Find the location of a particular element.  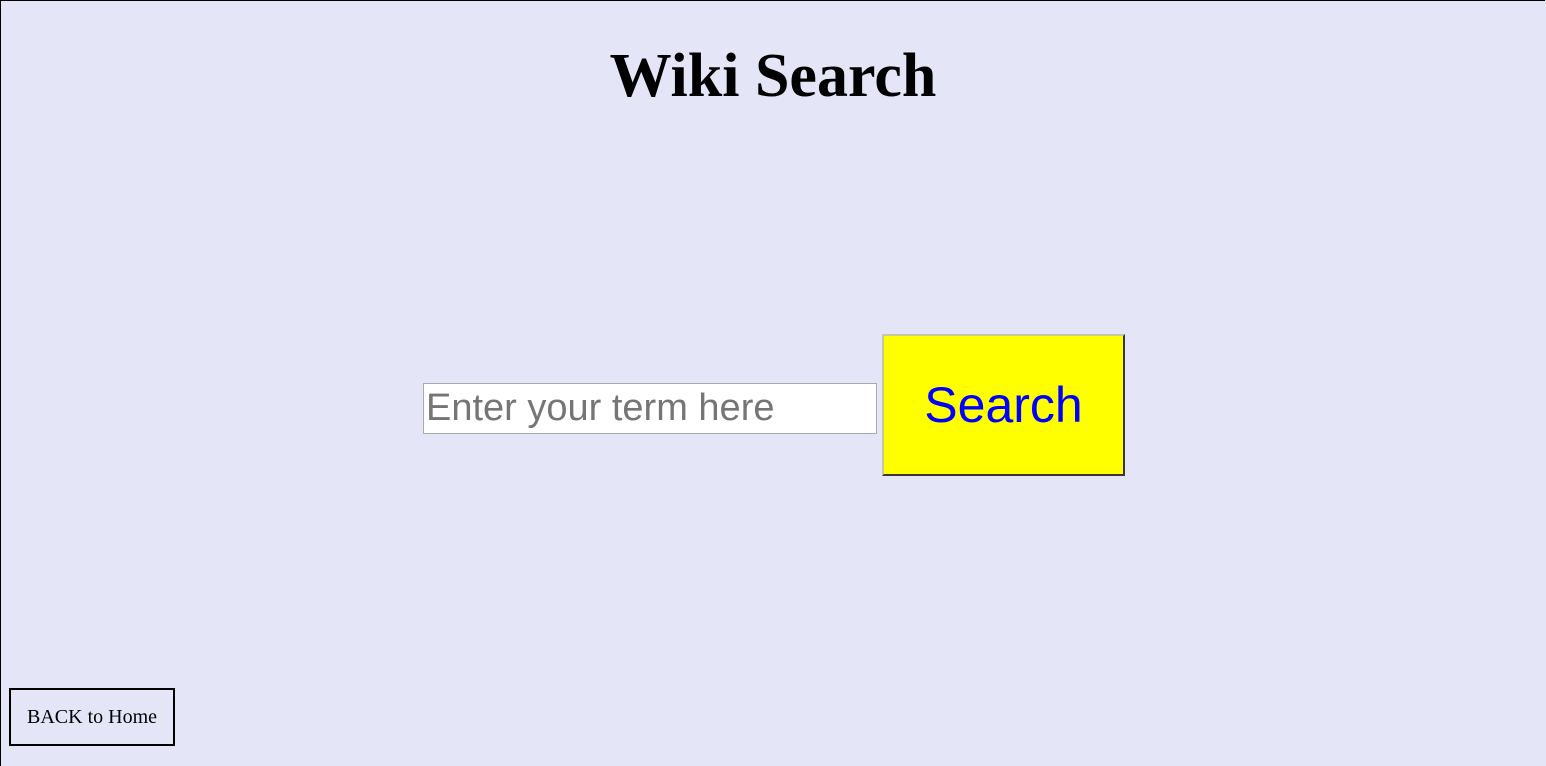

search-input is located at coordinates (650, 408).